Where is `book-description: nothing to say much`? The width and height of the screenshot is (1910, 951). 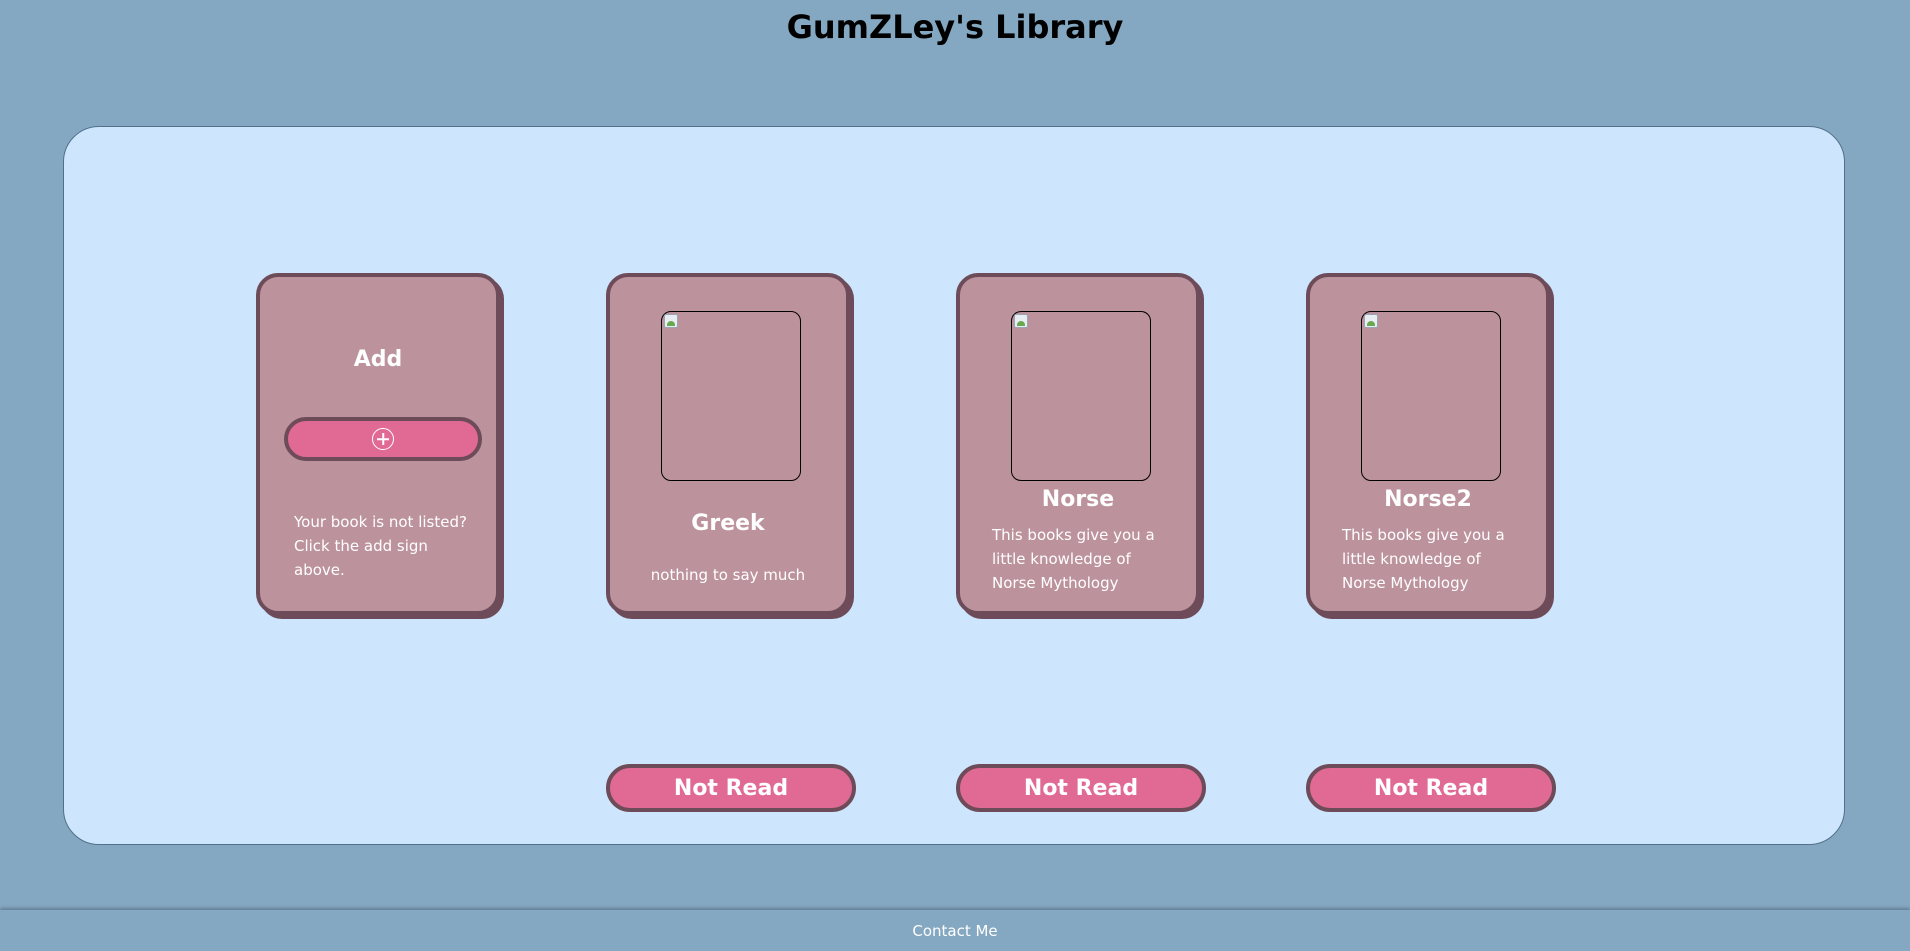
book-description: nothing to say much is located at coordinates (728, 575).